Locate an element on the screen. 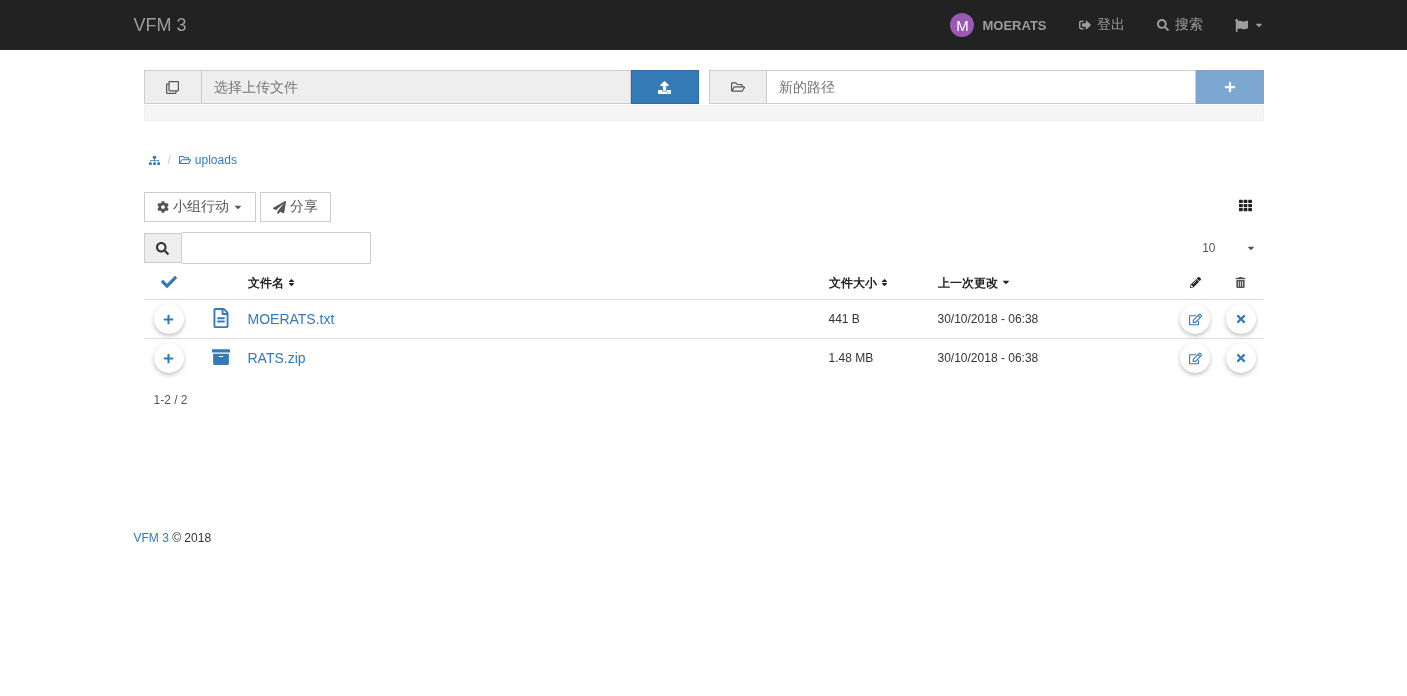 Image resolution: width=1407 pixels, height=696 pixels. search-link: 搜索 is located at coordinates (1179, 25).